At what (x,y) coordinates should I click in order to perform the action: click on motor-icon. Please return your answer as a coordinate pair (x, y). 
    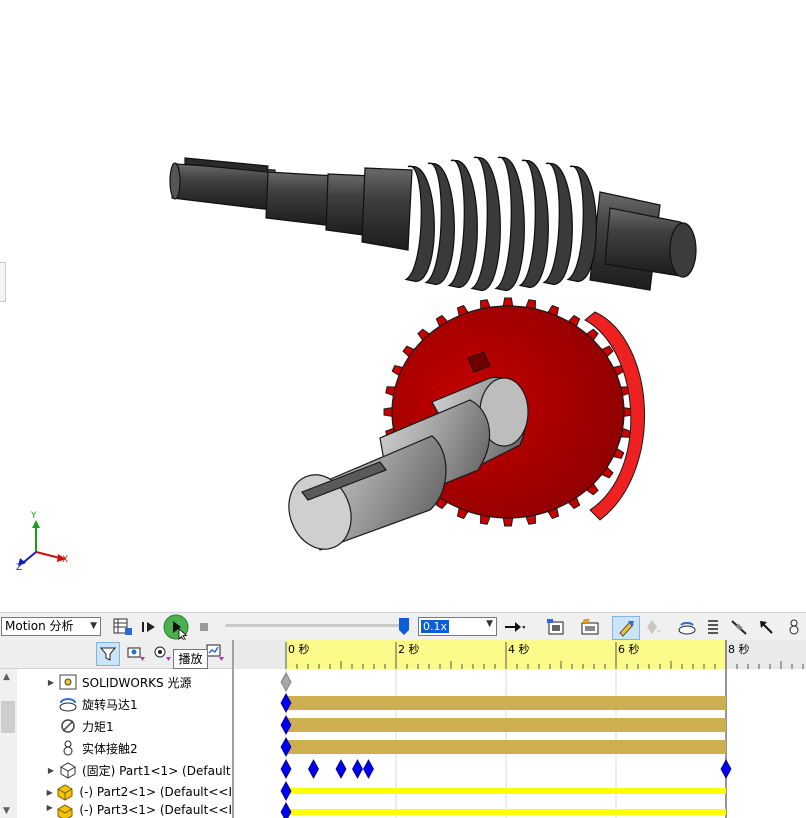
    Looking at the image, I should click on (687, 628).